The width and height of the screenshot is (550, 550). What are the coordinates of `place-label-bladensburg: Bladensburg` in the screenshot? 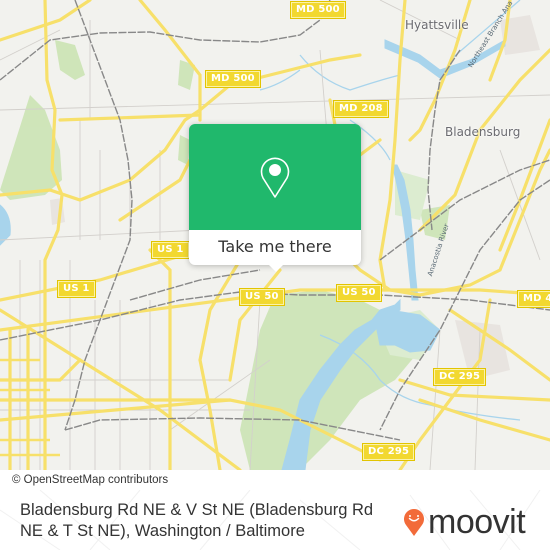 It's located at (483, 132).